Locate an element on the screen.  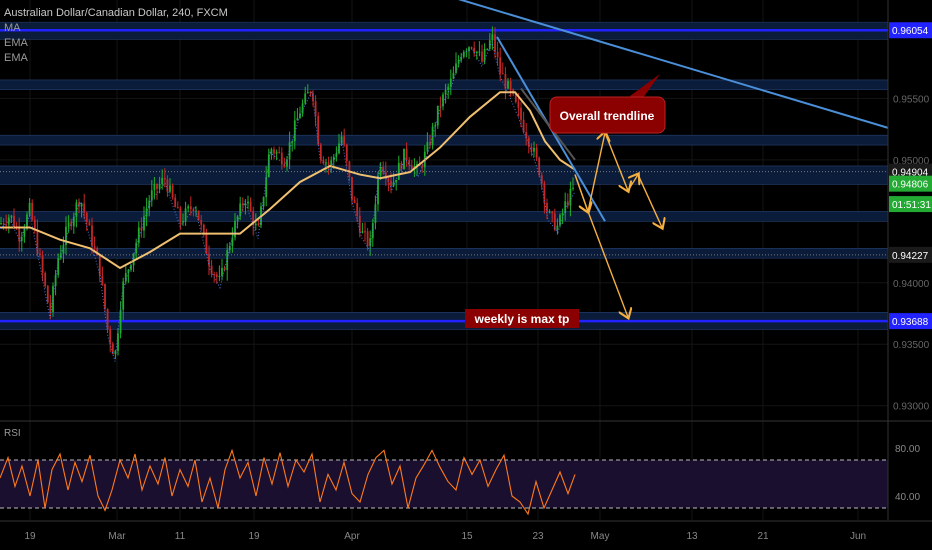
rsi-tick-0: 80.00 is located at coordinates (907, 449).